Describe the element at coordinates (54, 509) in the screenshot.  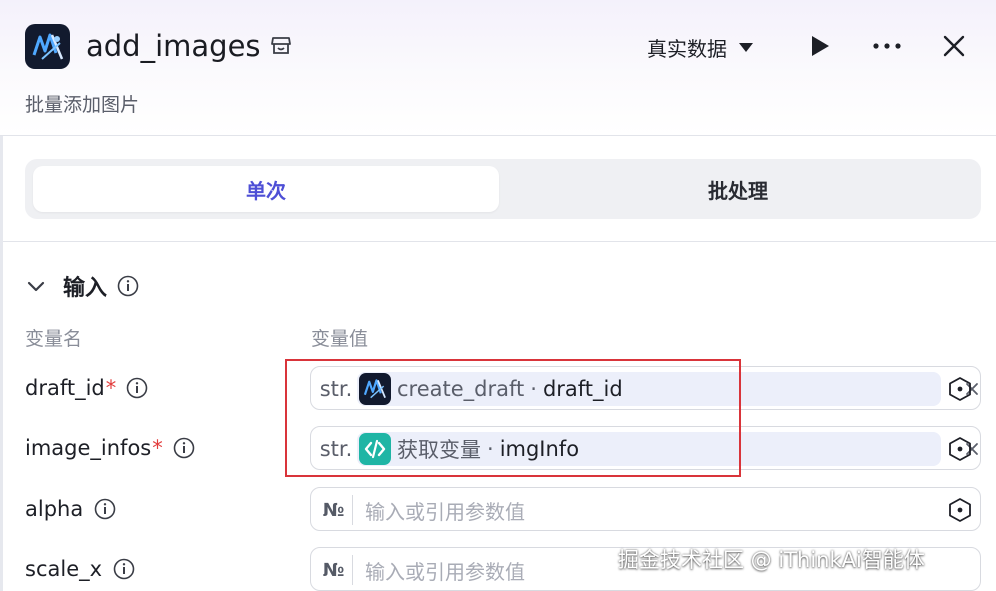
I see `param-name: alpha` at that location.